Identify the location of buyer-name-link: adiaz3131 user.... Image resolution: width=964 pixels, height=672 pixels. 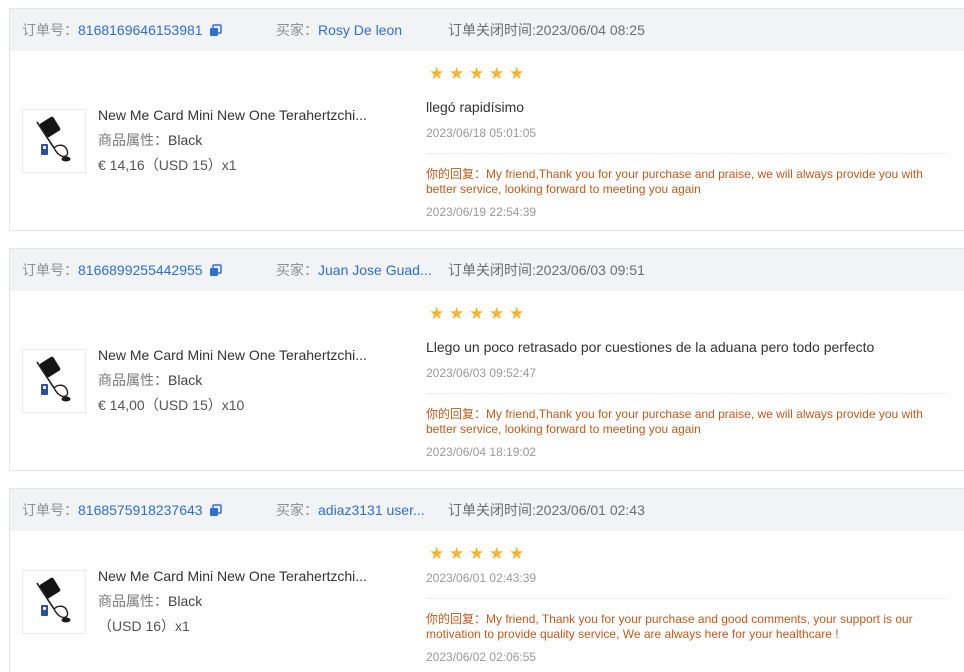
(371, 510).